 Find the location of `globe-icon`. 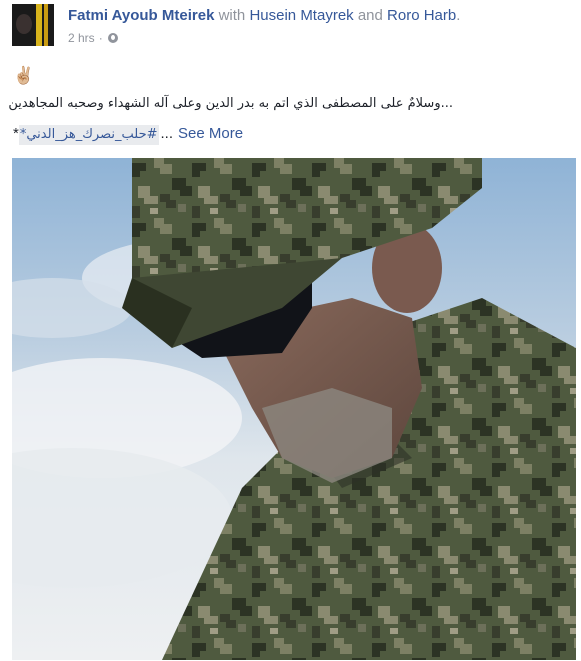

globe-icon is located at coordinates (112, 38).